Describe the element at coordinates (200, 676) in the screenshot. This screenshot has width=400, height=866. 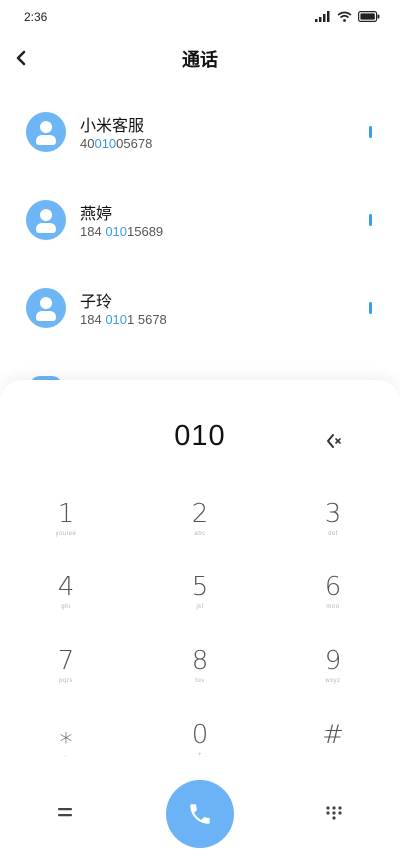
I see `key-8: 8 tuv` at that location.